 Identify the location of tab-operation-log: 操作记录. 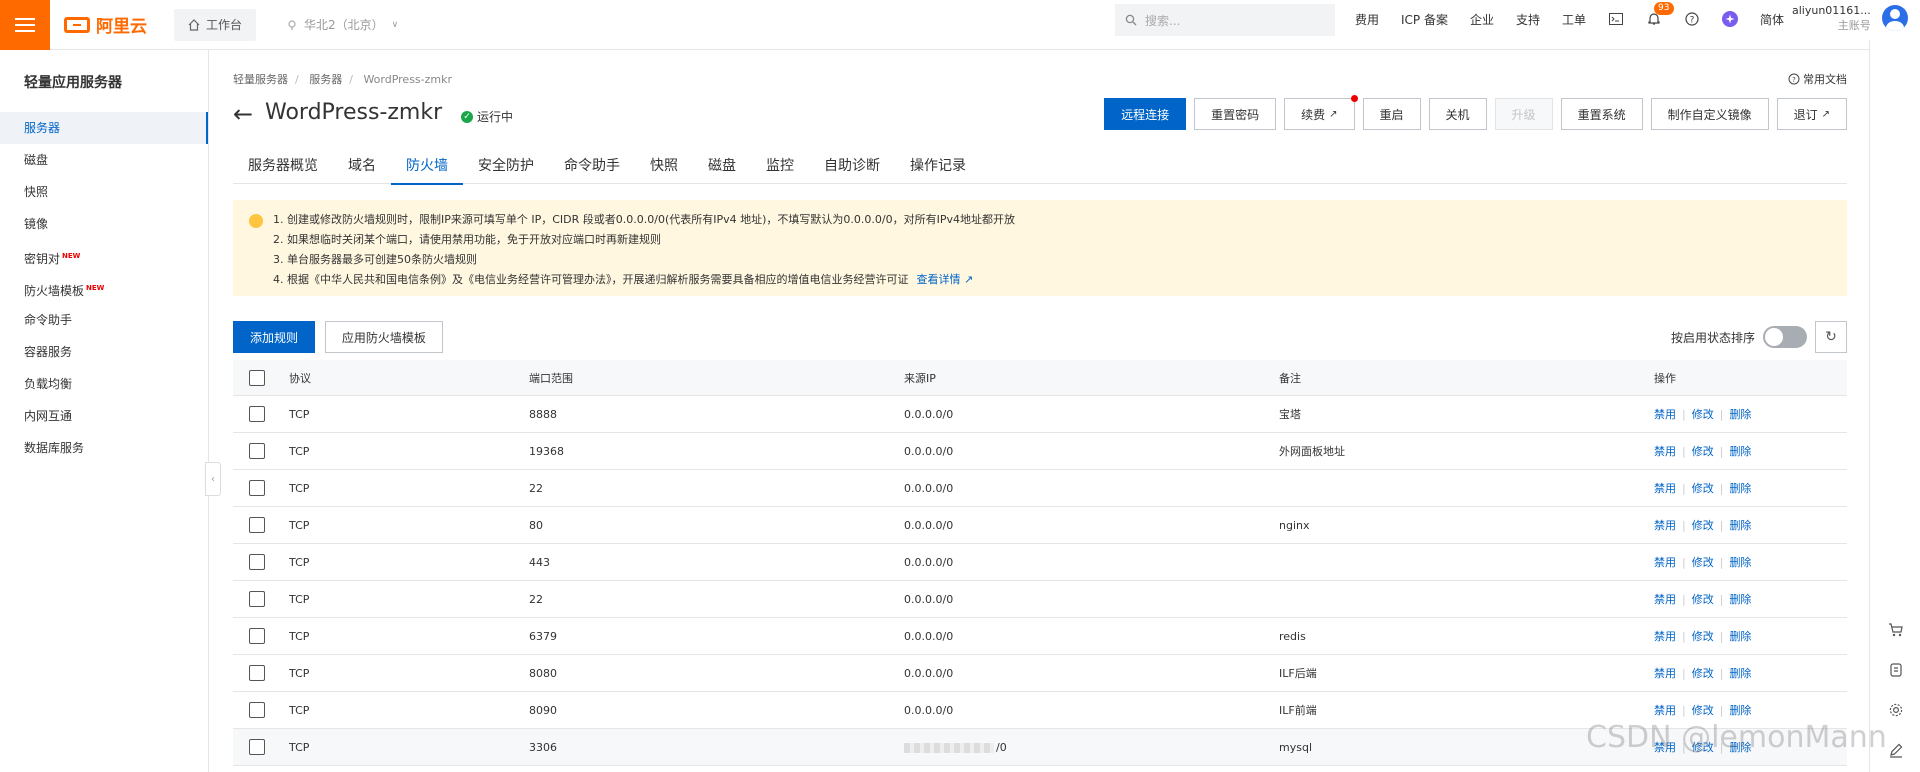
(938, 168).